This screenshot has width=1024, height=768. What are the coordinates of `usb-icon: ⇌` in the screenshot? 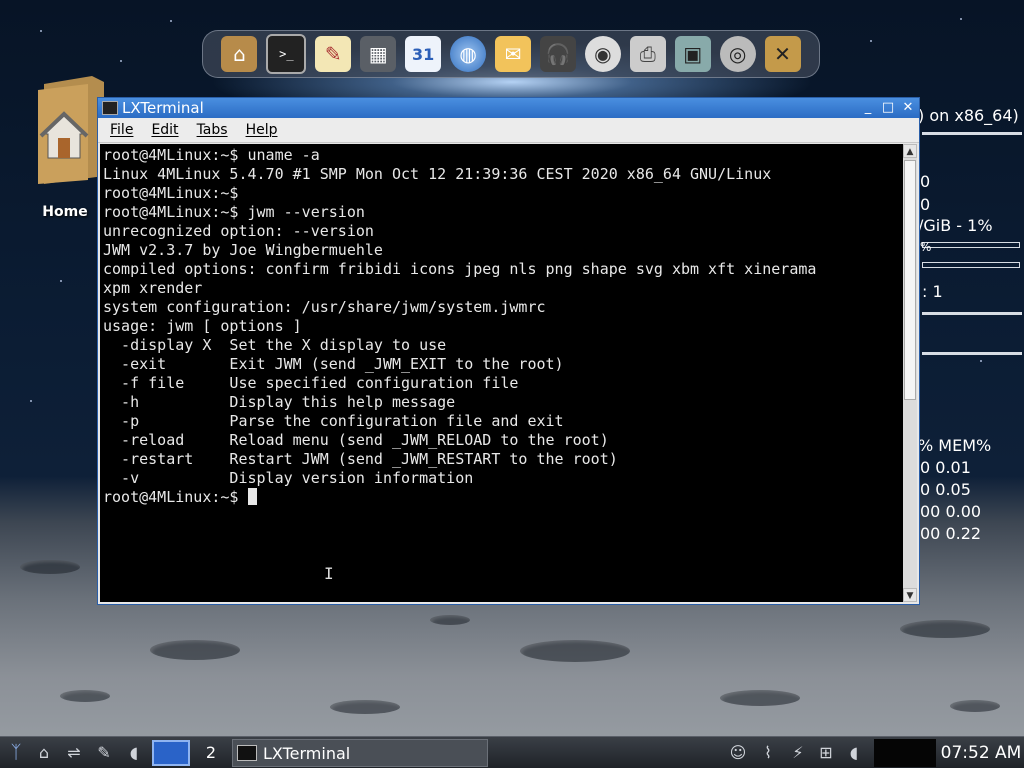 It's located at (74, 753).